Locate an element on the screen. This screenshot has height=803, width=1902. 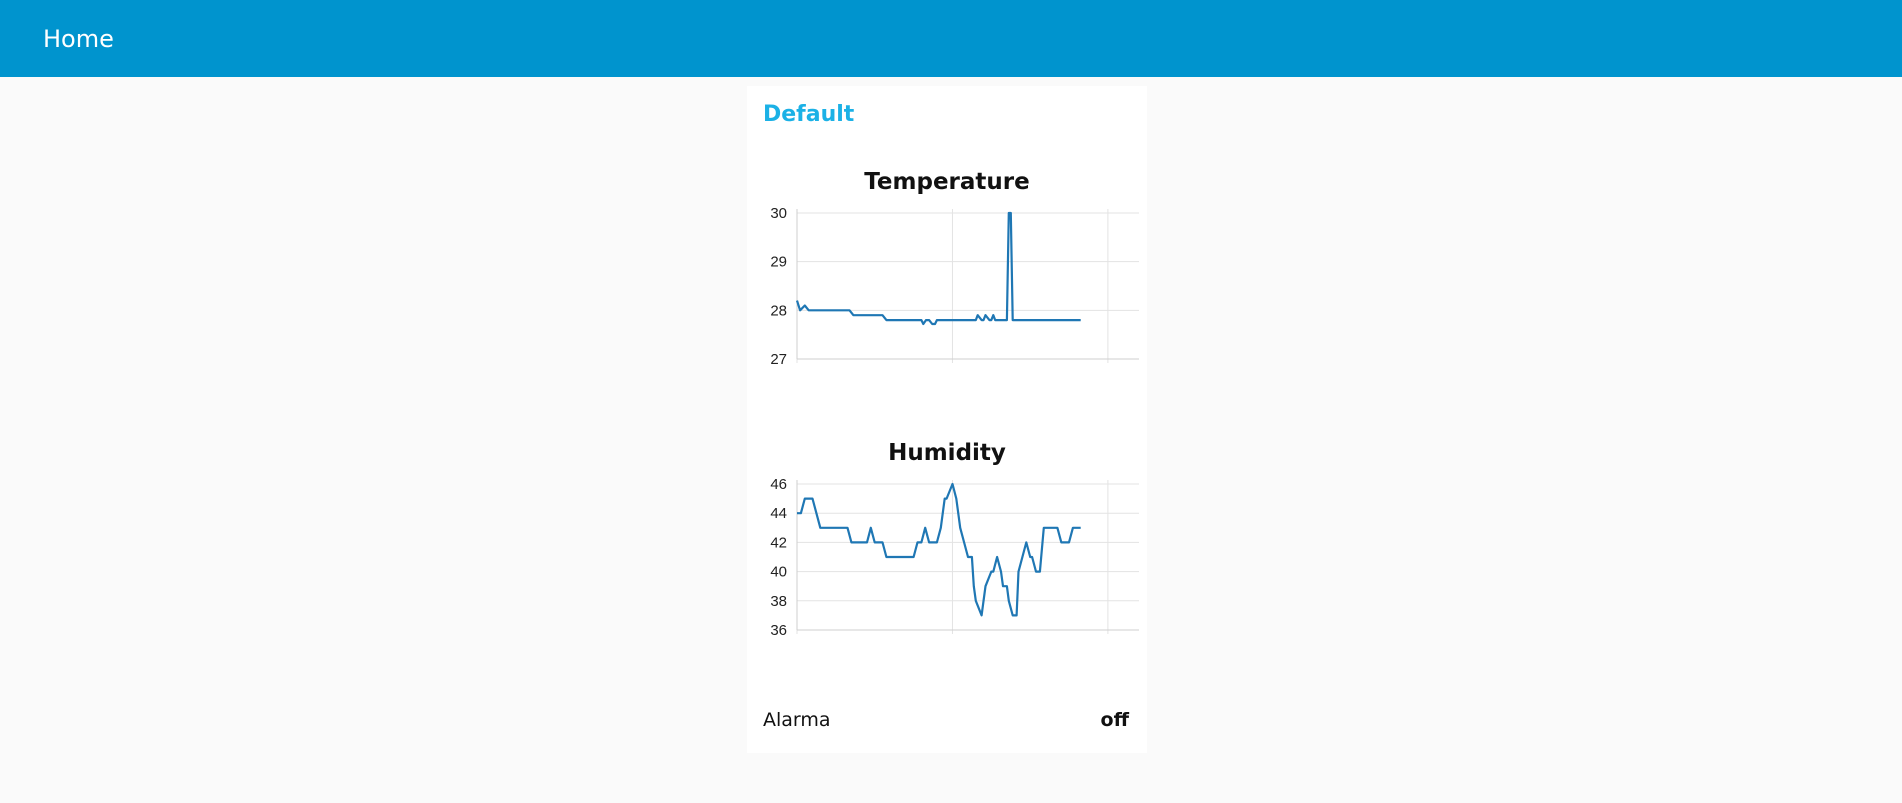
humidity-chart-plot: 36384042444622:24:0022:28:0022:32:00 is located at coordinates (954, 557).